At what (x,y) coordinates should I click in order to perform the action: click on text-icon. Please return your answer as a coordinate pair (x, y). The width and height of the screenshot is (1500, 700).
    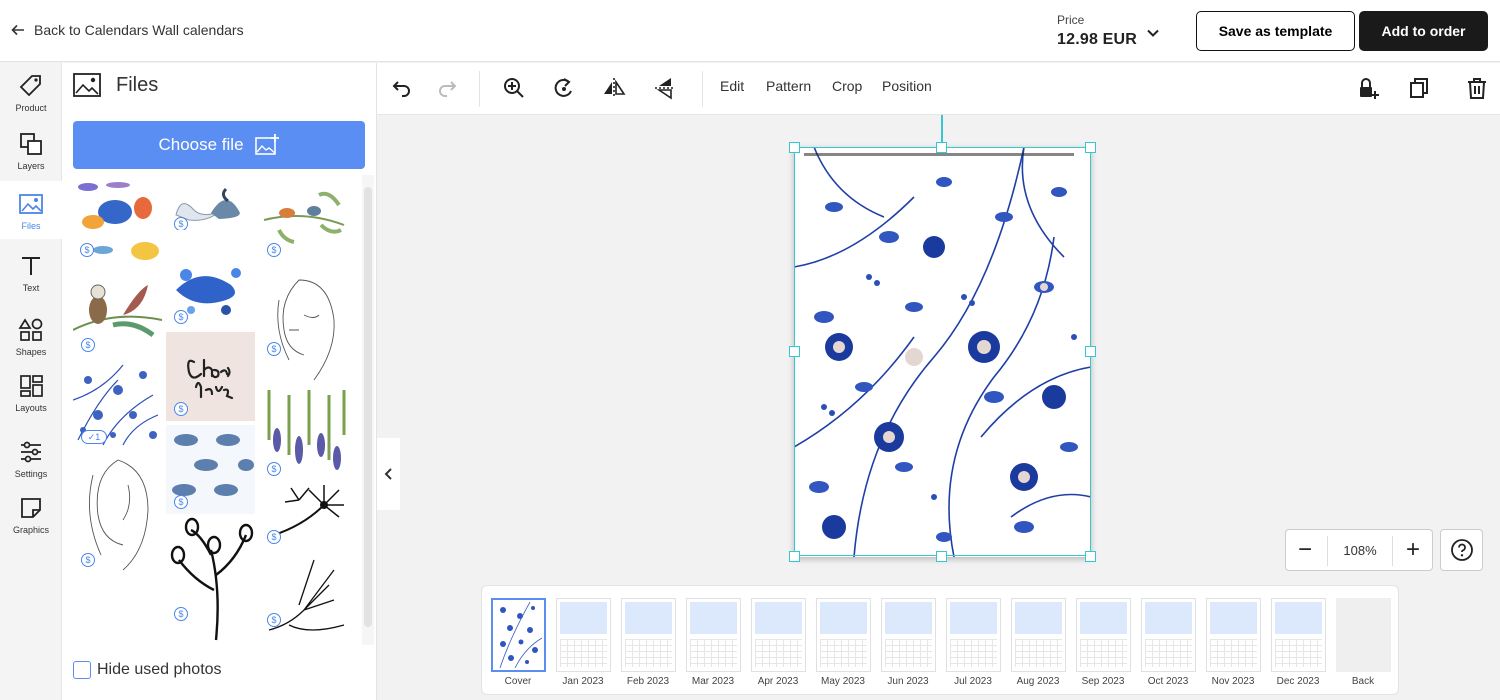
    Looking at the image, I should click on (31, 265).